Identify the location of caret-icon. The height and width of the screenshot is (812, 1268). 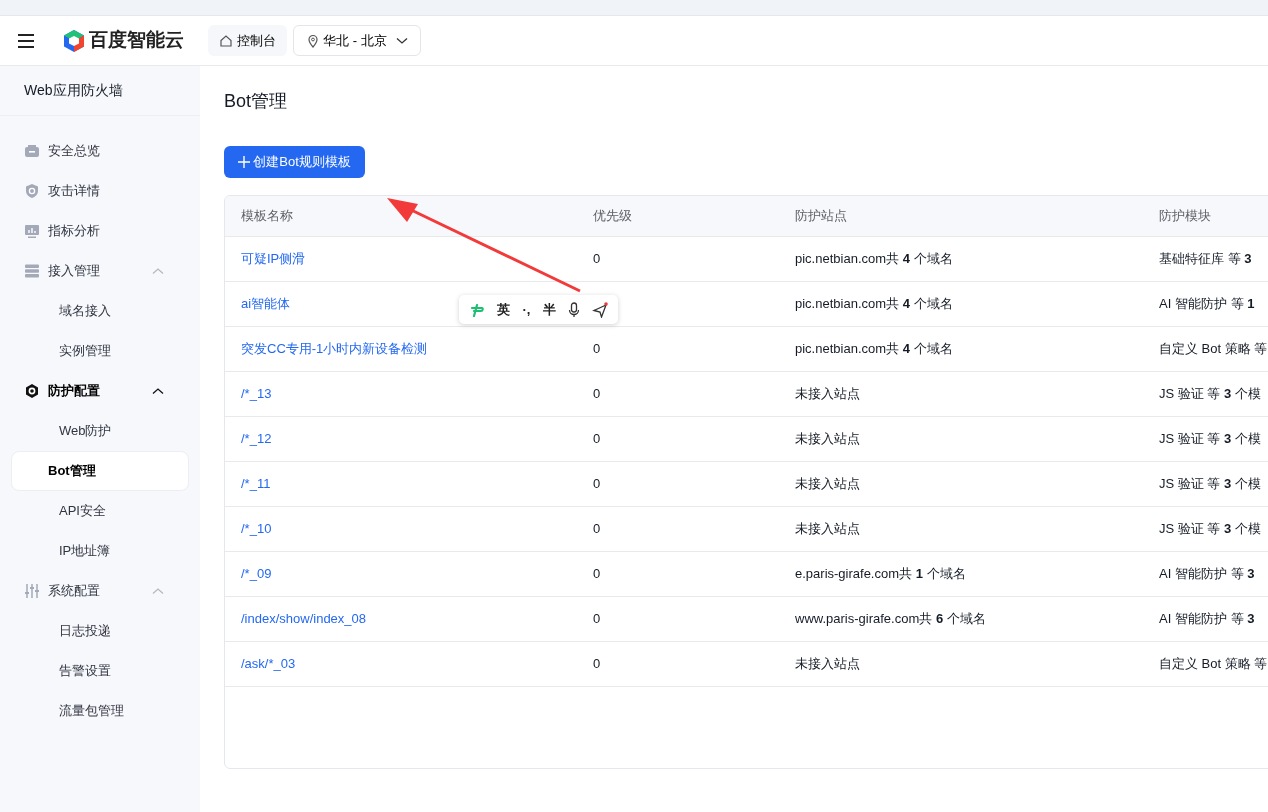
(402, 40).